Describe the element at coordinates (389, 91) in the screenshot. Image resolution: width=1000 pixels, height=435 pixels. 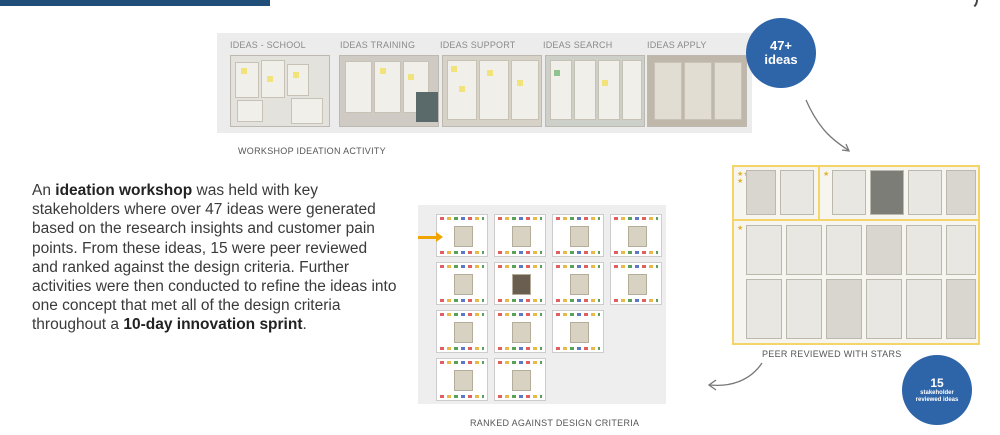
I see `workshop-photo-training` at that location.